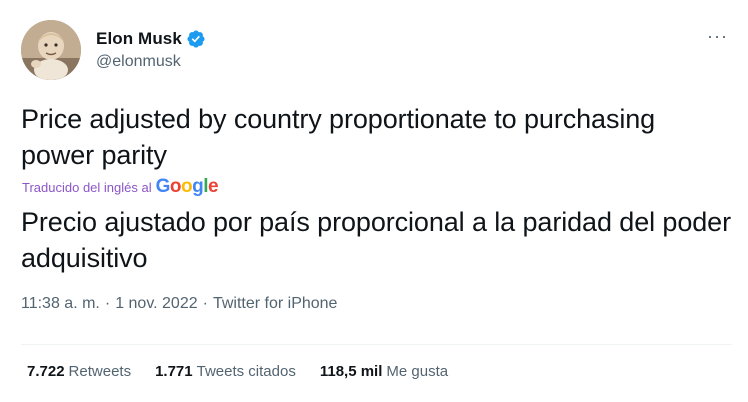 Image resolution: width=748 pixels, height=402 pixels. I want to click on translated-label: Traducido del inglés al, so click(87, 187).